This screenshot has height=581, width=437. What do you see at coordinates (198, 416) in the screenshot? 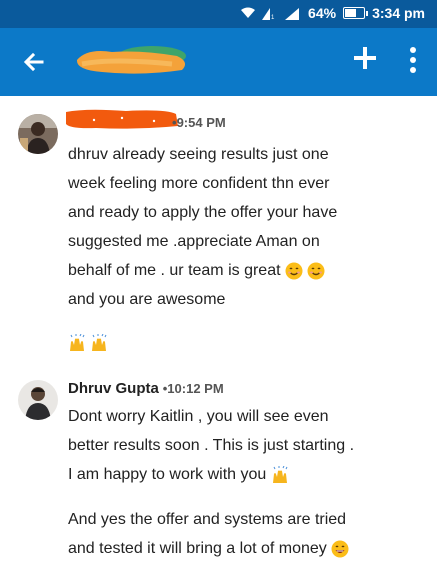
I see `message-line: Dont worry Kaitlin , you will see even` at bounding box center [198, 416].